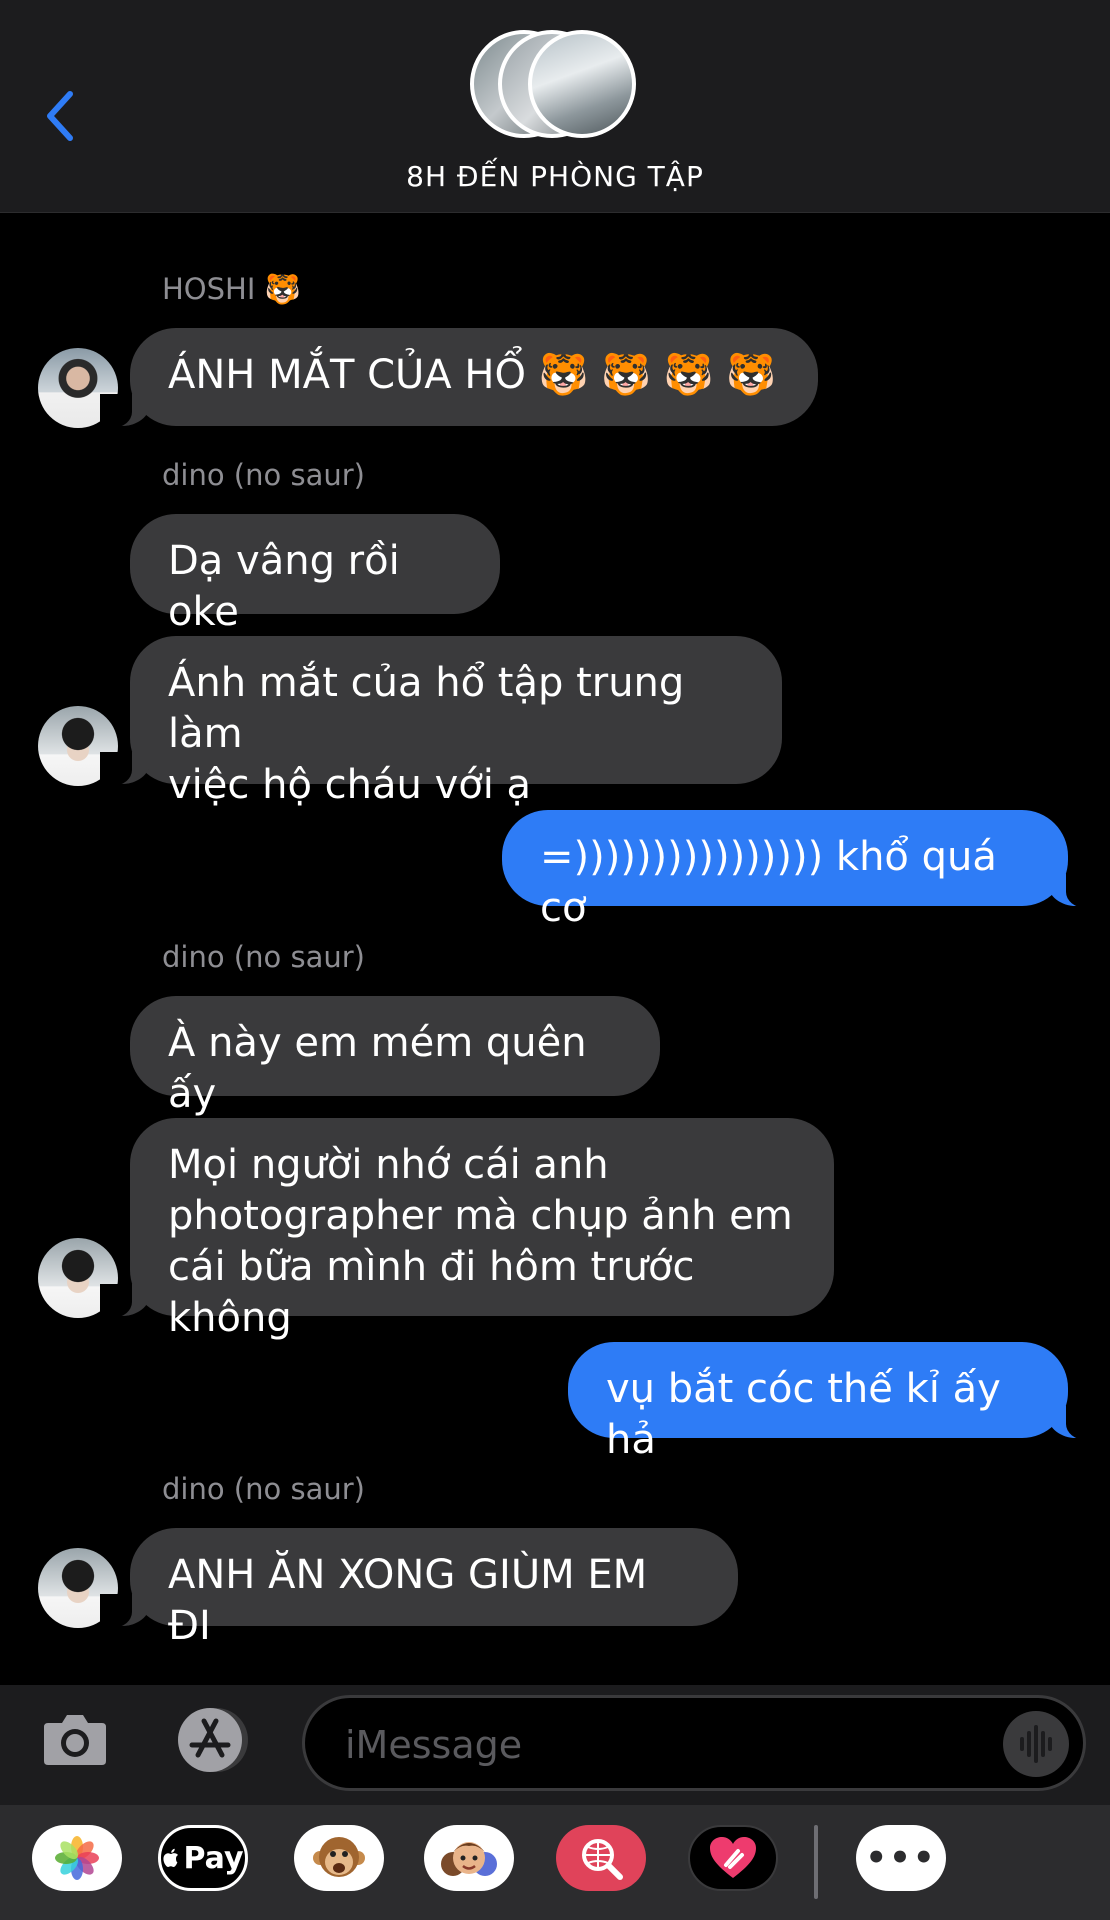 This screenshot has width=1110, height=1920. I want to click on message-text-line: cái bữa mình đi hôm trước không, so click(431, 1292).